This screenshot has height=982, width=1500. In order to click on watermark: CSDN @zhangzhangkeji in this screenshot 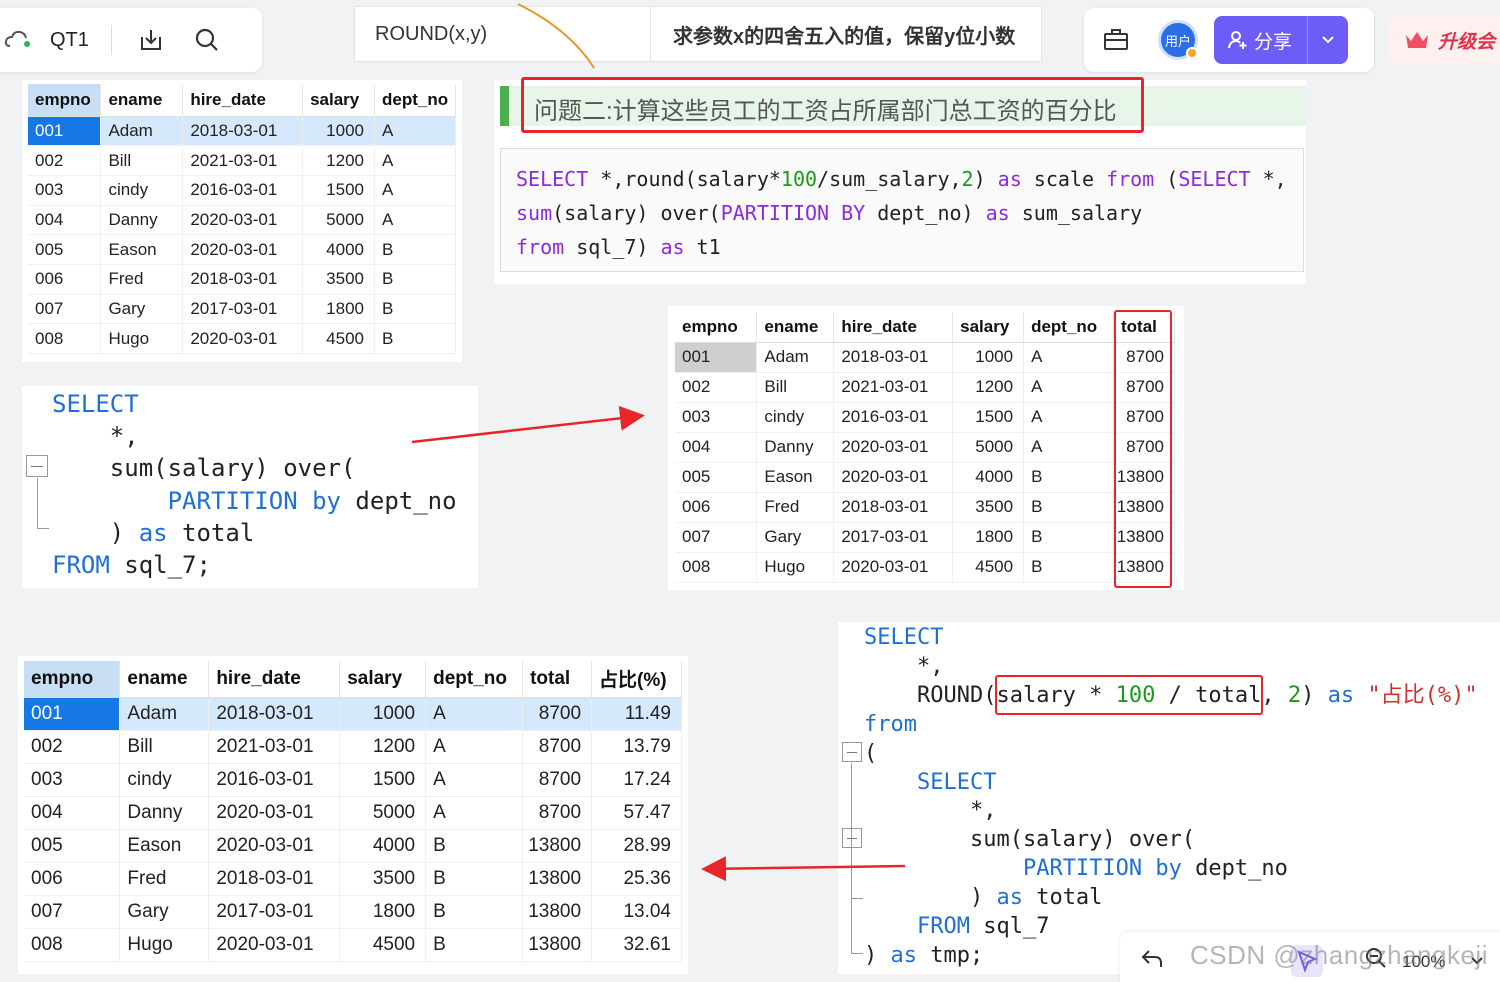, I will do `click(1339, 955)`.